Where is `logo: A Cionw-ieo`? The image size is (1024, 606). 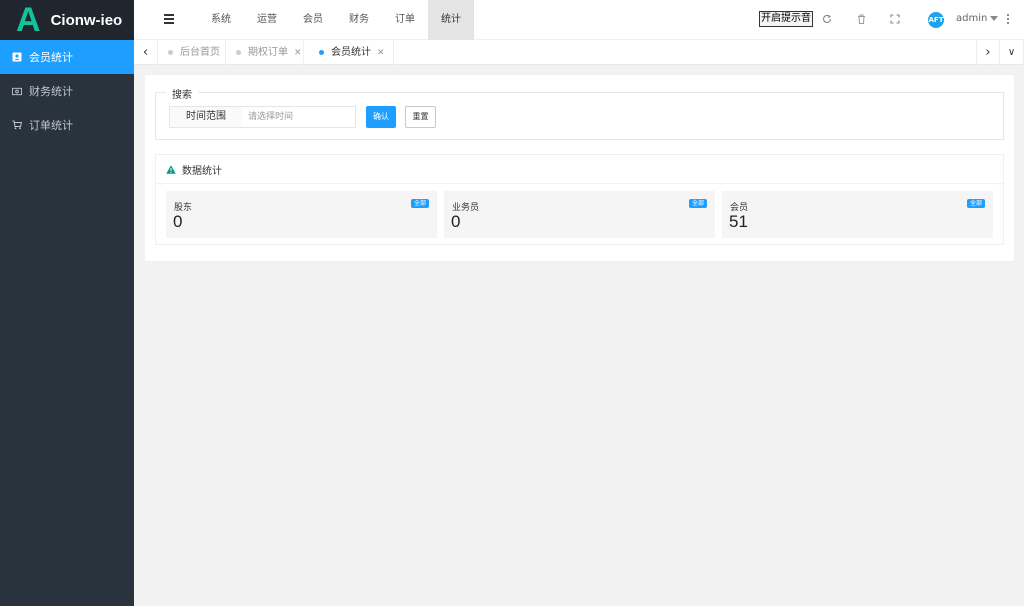
logo: A Cionw-ieo is located at coordinates (67, 20).